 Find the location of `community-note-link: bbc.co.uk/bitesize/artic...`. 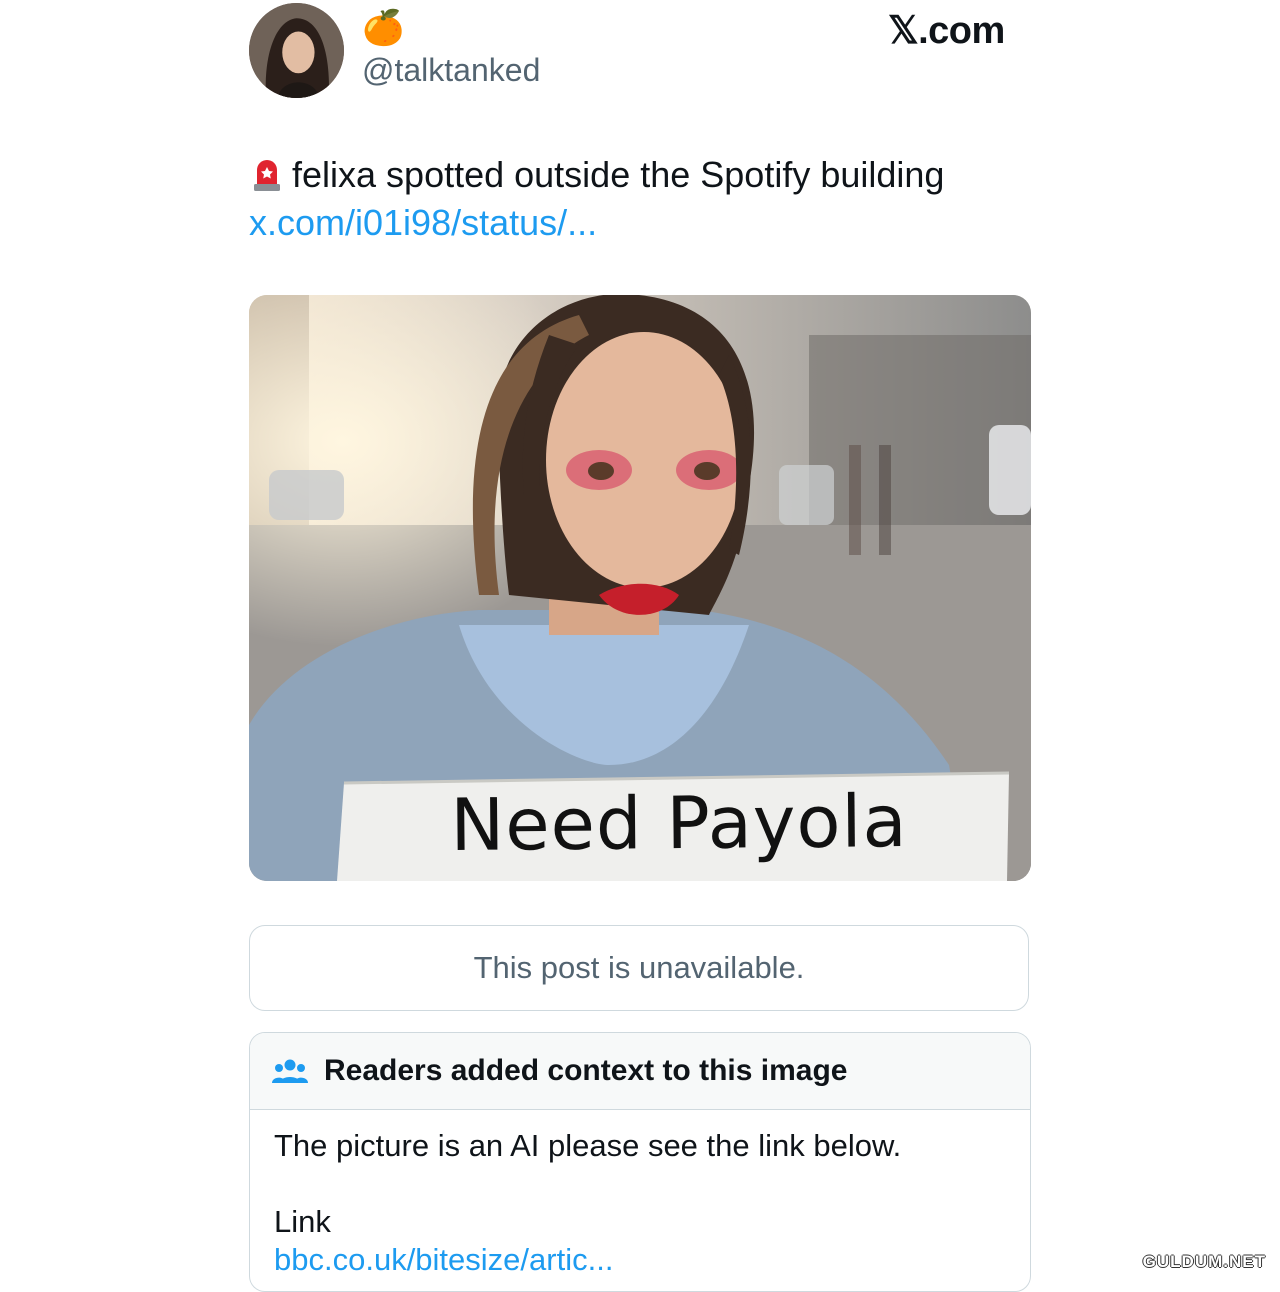

community-note-link: bbc.co.uk/bitesize/artic... is located at coordinates (640, 1260).